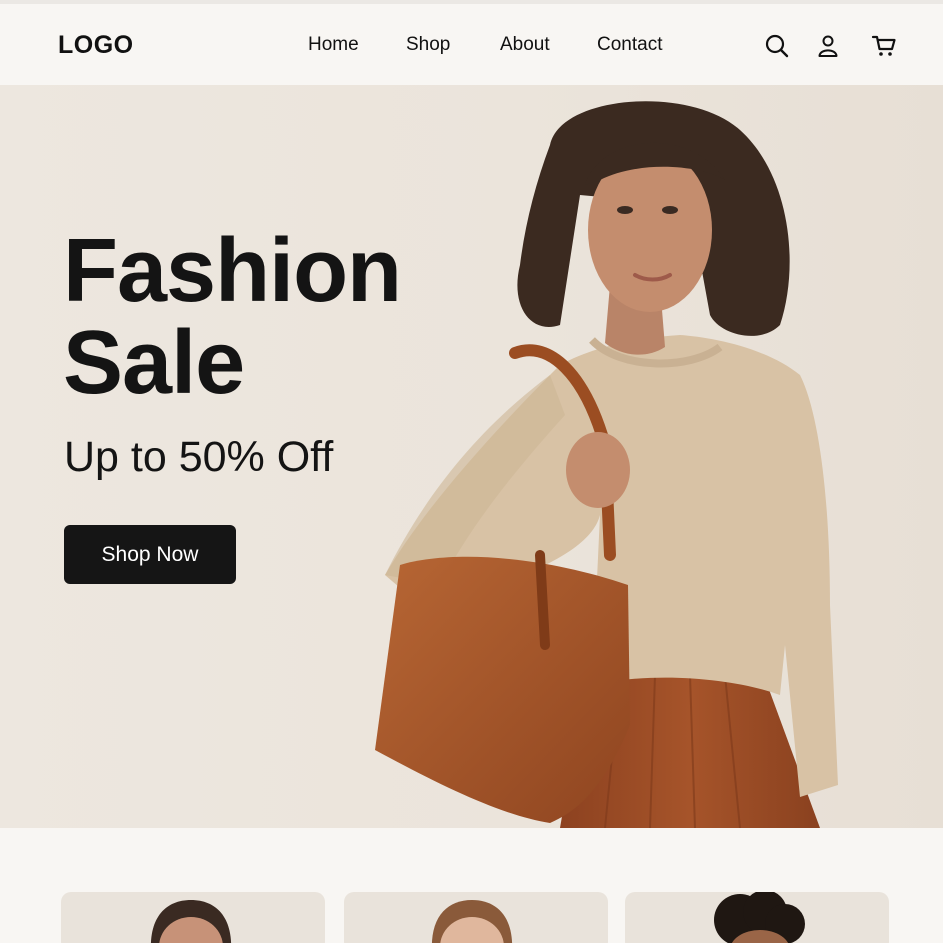  What do you see at coordinates (471, 42) in the screenshot?
I see `top-navbar: LOGO Home Shop About Contact` at bounding box center [471, 42].